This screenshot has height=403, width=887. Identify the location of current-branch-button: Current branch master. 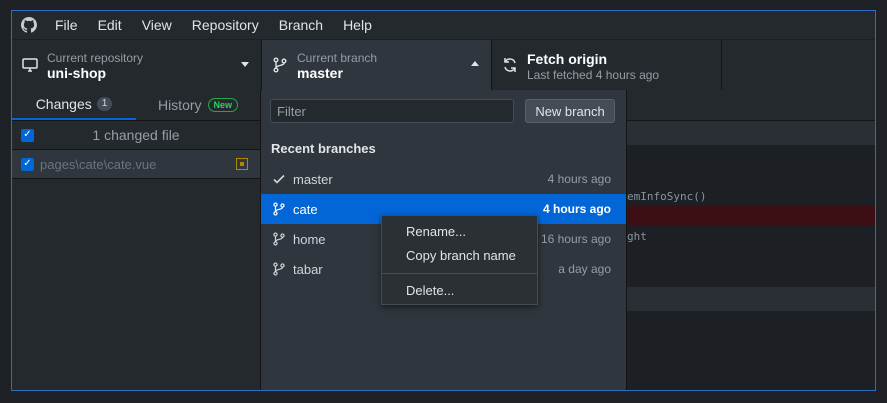
(377, 65).